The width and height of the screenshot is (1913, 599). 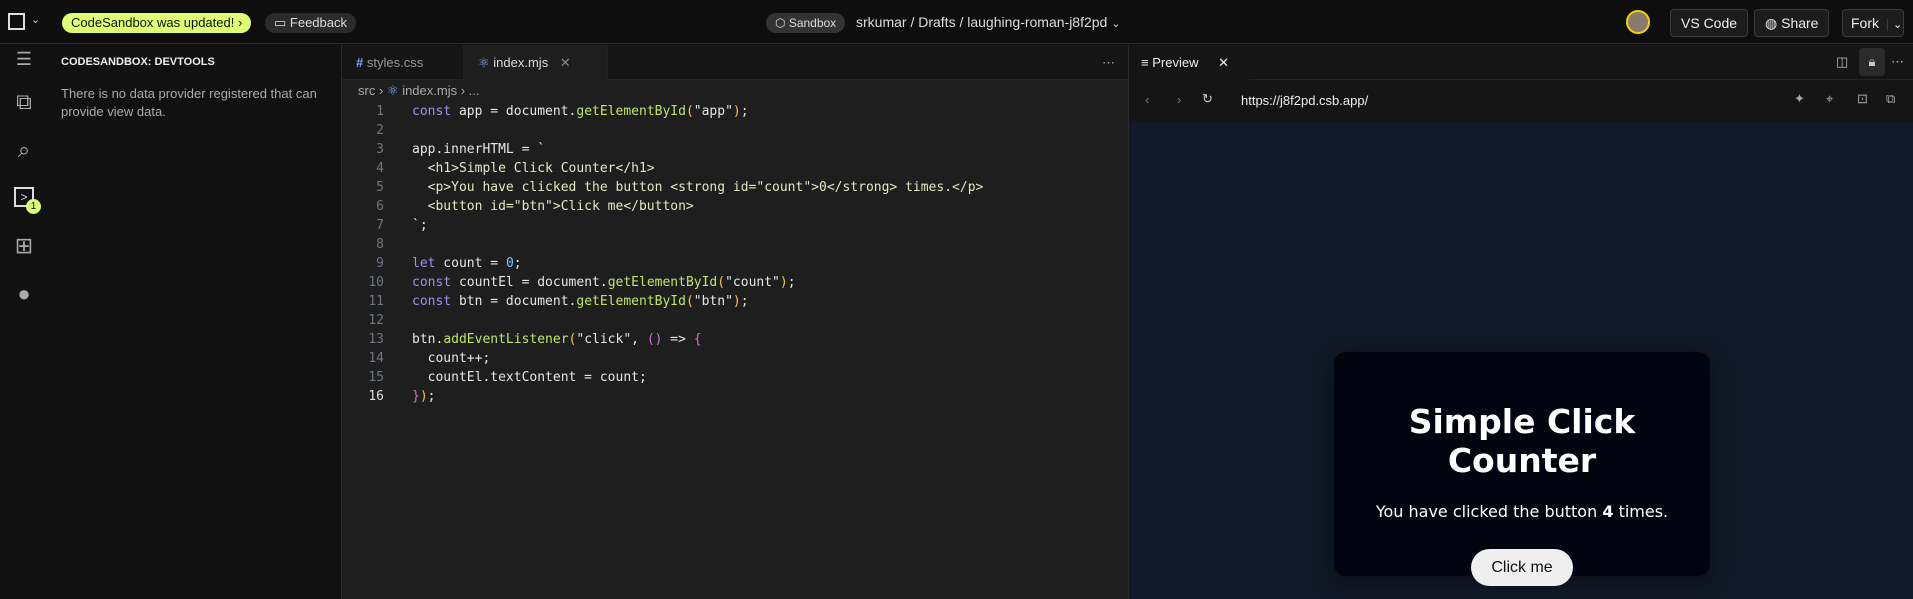 What do you see at coordinates (376, 282) in the screenshot?
I see `line-number: 10` at bounding box center [376, 282].